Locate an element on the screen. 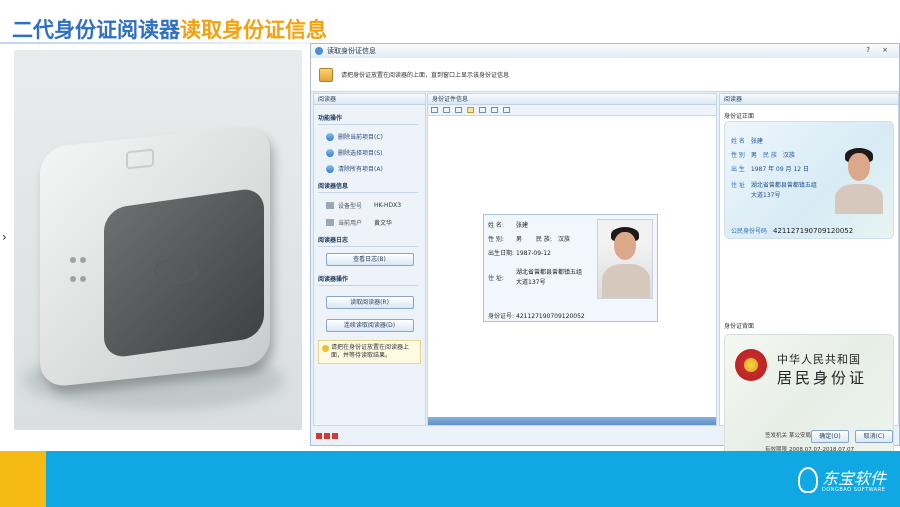 This screenshot has height=507, width=900. device-id-row: 设备型号 HK-HDX3 is located at coordinates (375, 205).